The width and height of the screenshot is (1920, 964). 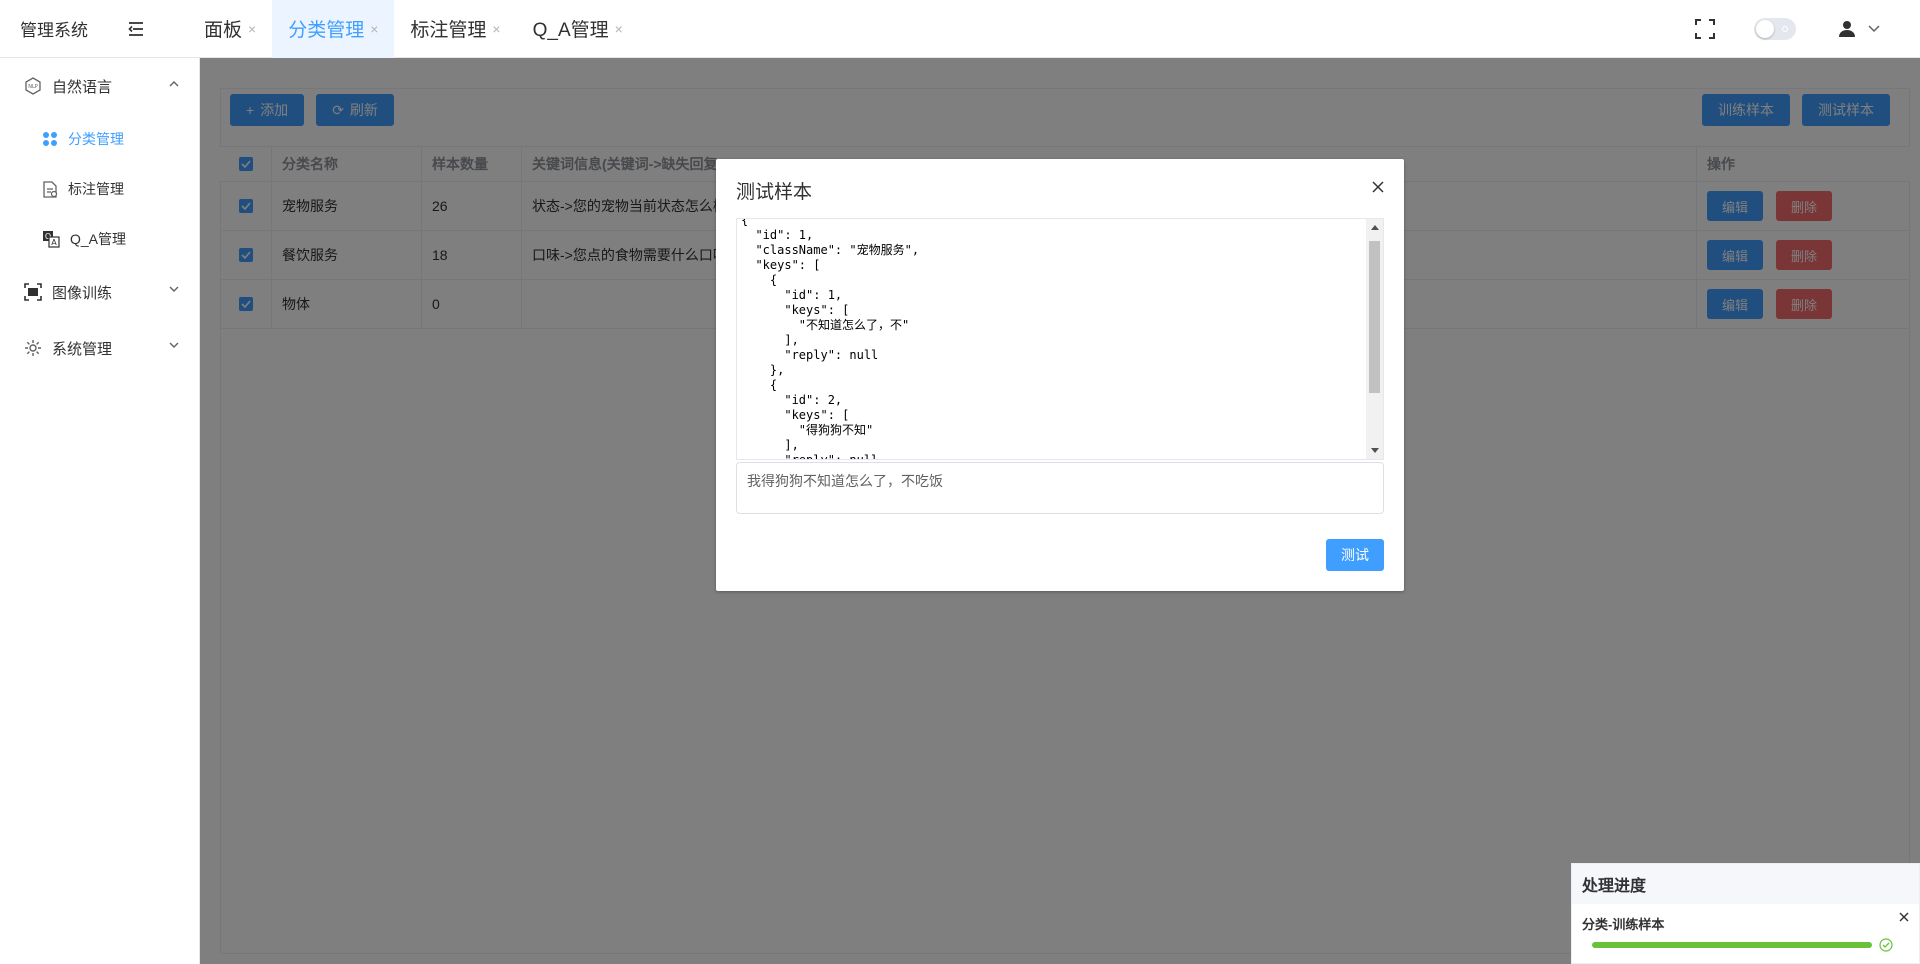 I want to click on sidebar-item-label: 分类管理, so click(x=96, y=139).